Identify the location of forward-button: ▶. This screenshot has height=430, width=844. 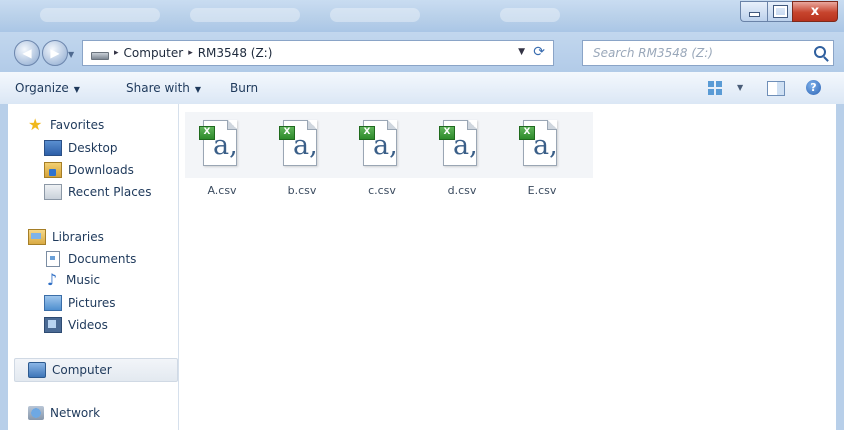
(55, 53).